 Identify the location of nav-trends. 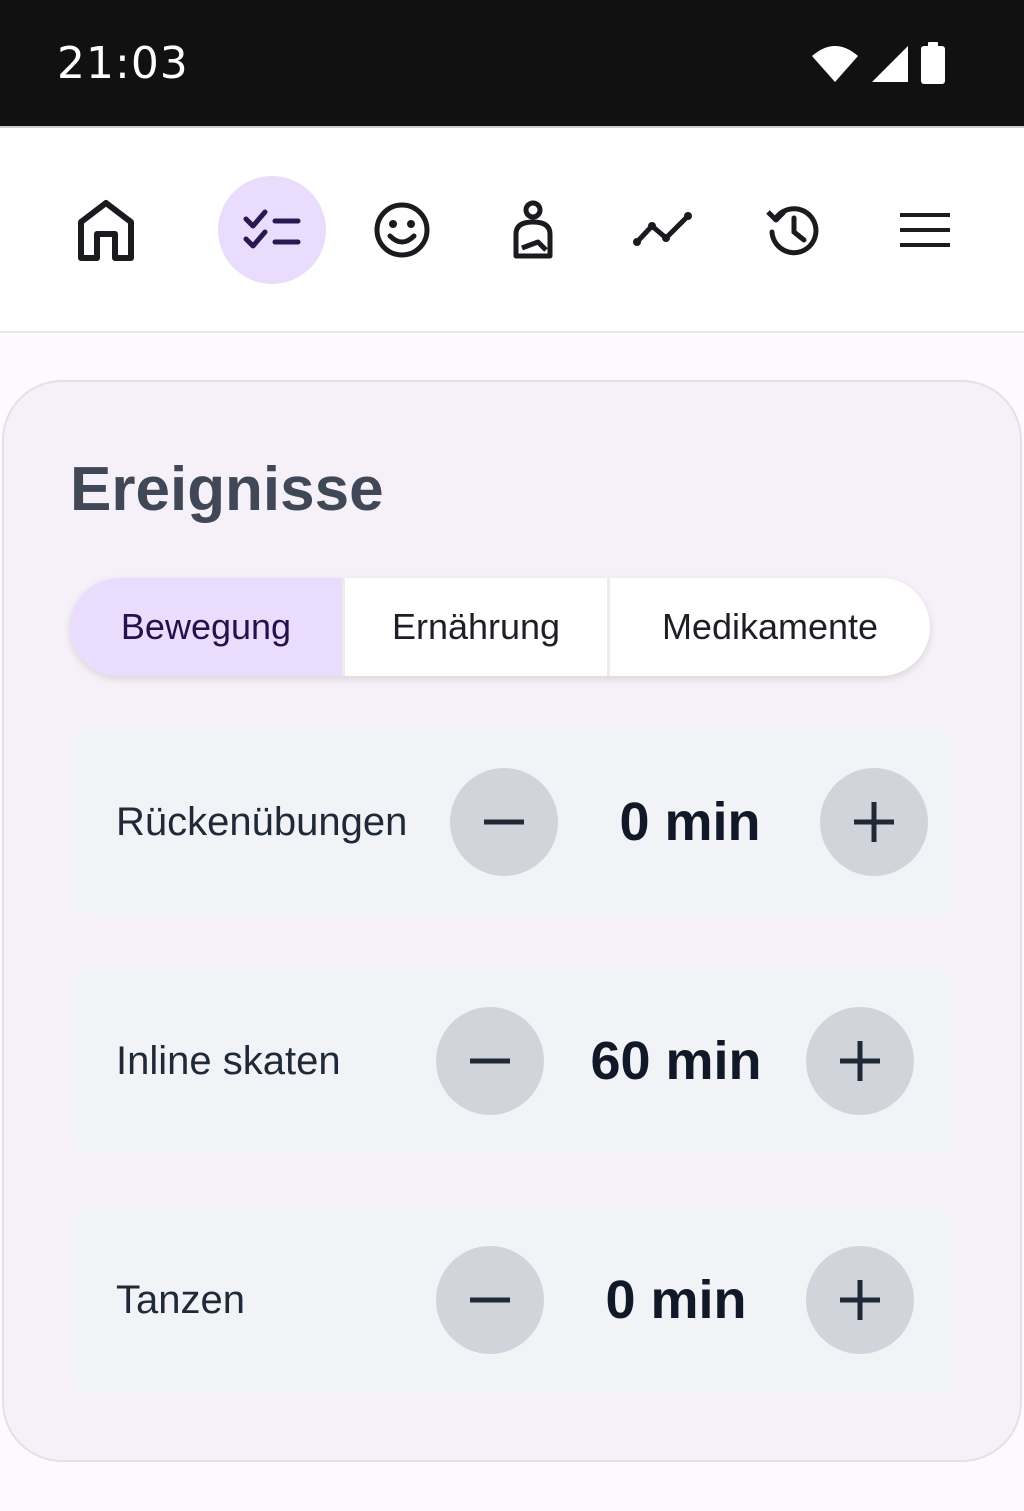
(663, 230).